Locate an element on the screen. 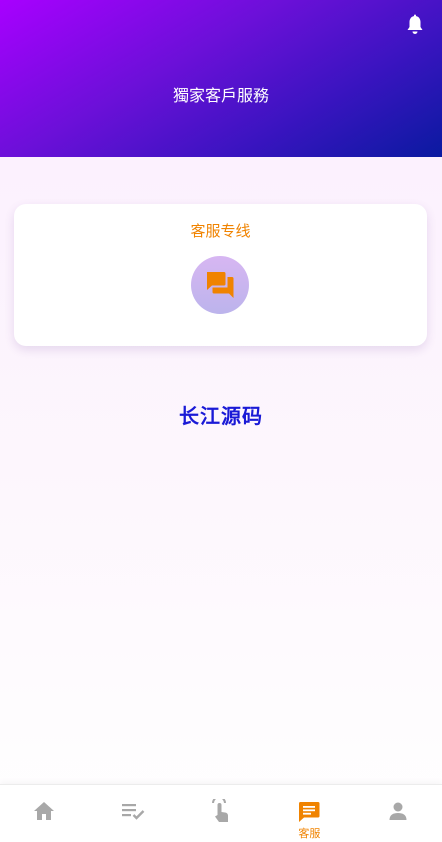 This screenshot has width=442, height=842. tab-orders is located at coordinates (132, 813).